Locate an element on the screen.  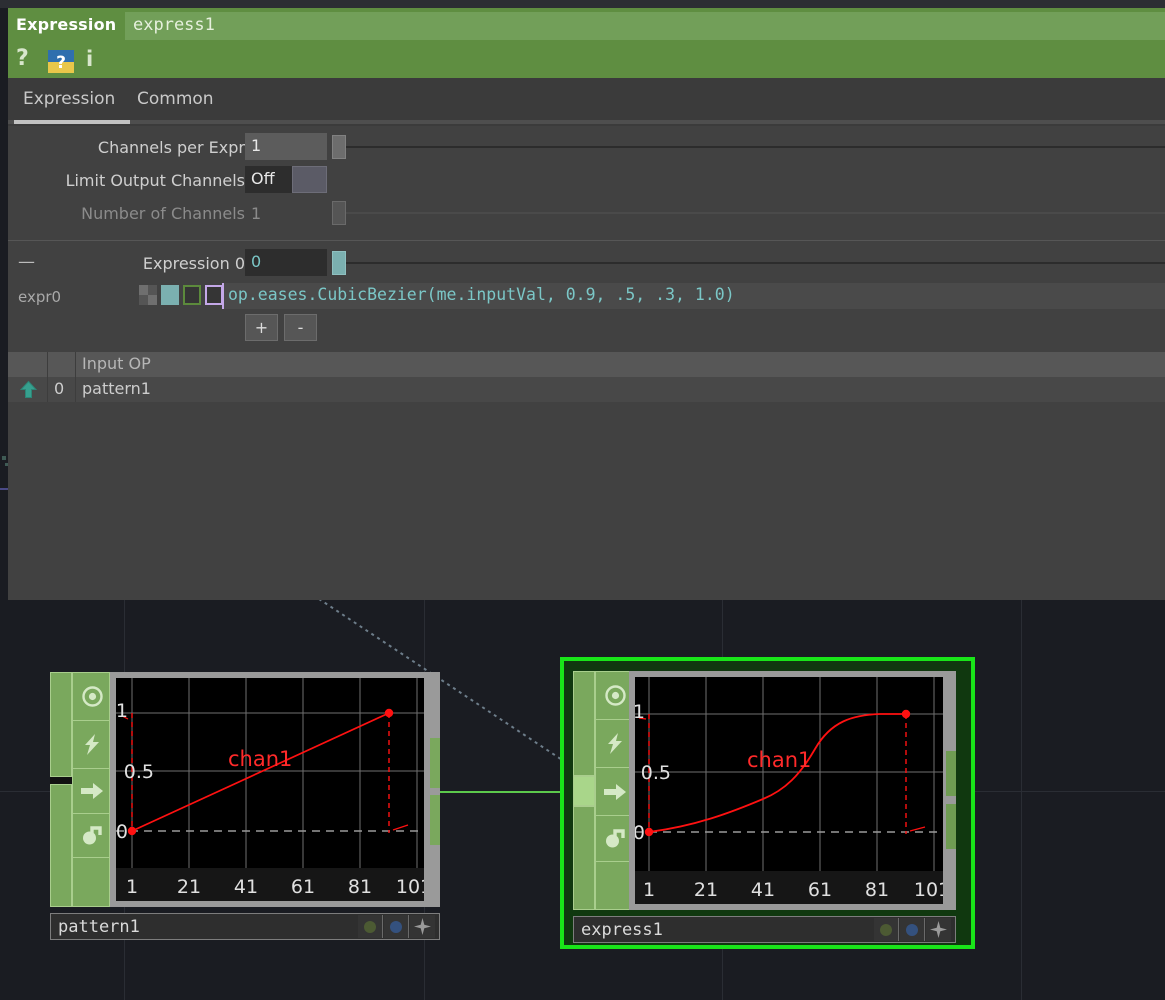
node-footer: pattern1 is located at coordinates (245, 926).